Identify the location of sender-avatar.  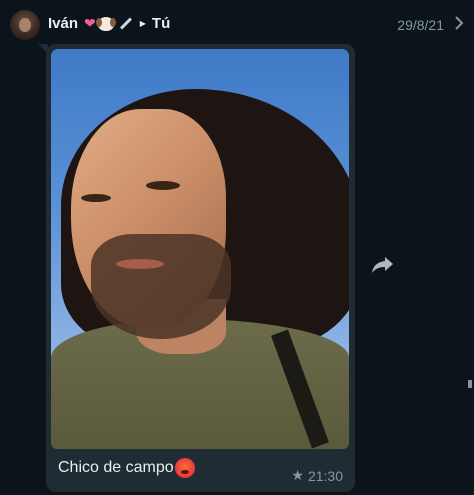
(25, 25).